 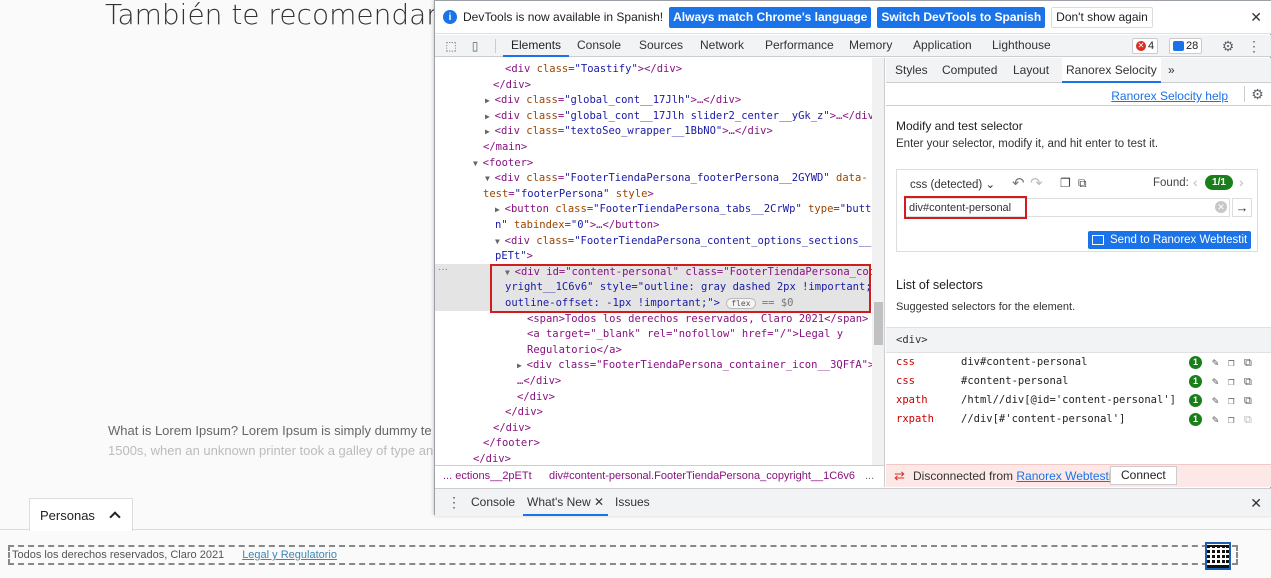 What do you see at coordinates (1186, 46) in the screenshot?
I see `message-count-badge: 28` at bounding box center [1186, 46].